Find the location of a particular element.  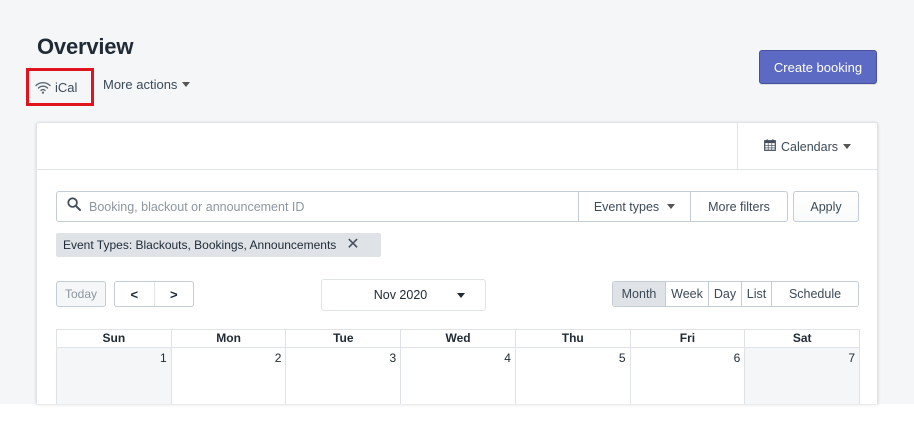

search-icon is located at coordinates (74, 206).